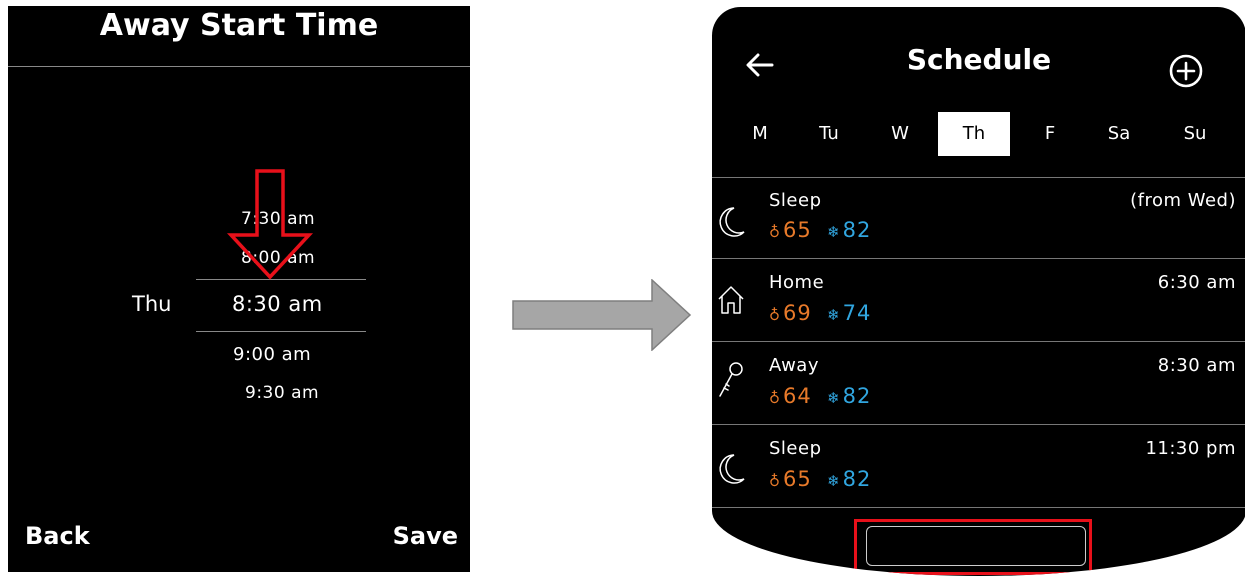  Describe the element at coordinates (820, 396) in the screenshot. I see `setpoints: ♁64 ❄82` at that location.